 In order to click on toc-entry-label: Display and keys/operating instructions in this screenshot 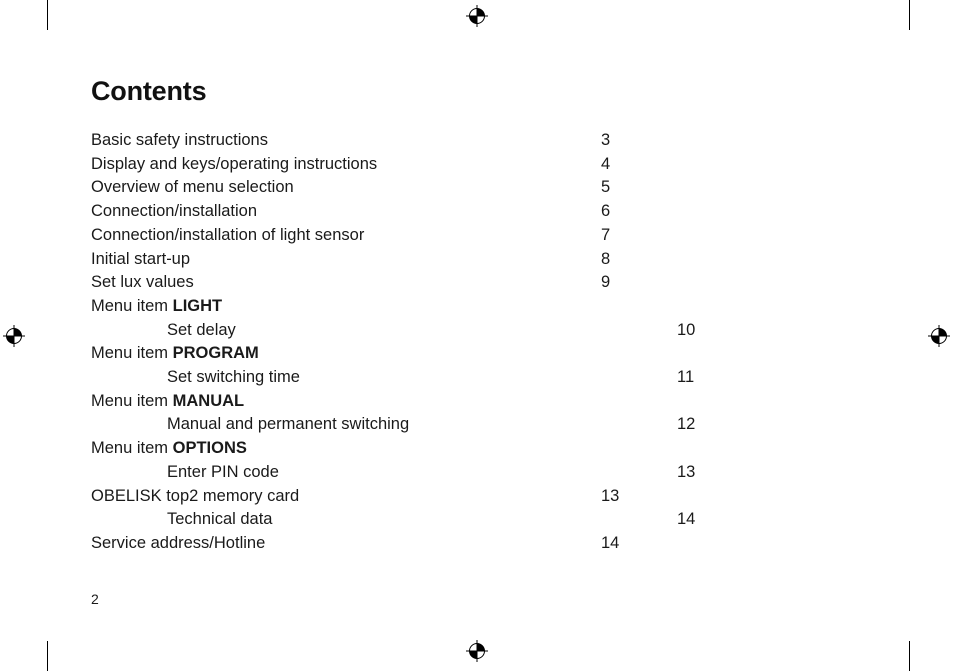, I will do `click(346, 165)`.